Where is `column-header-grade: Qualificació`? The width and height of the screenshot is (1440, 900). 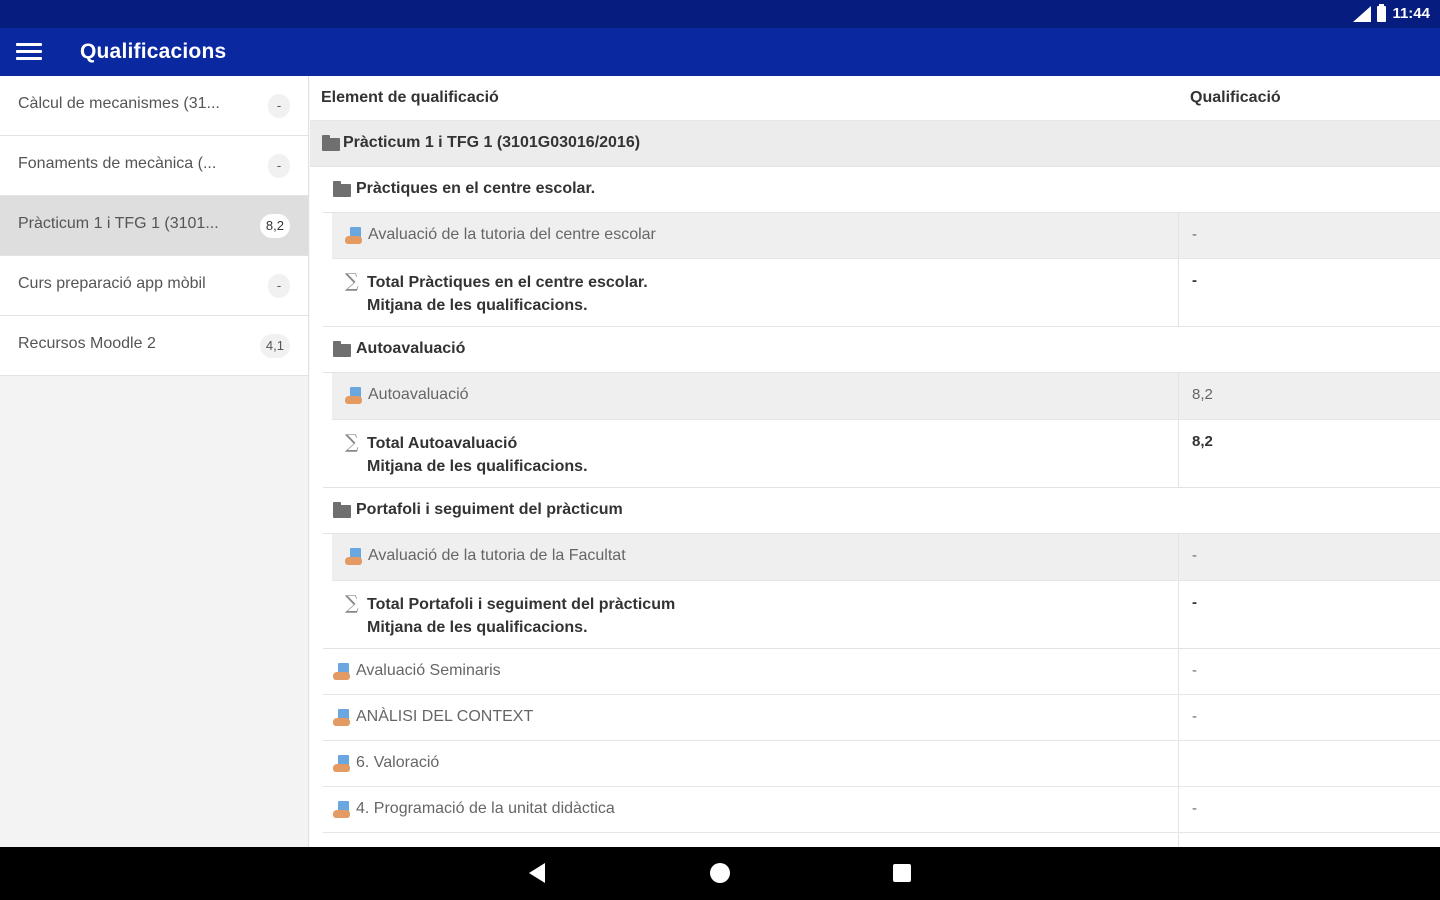 column-header-grade: Qualificació is located at coordinates (1235, 97).